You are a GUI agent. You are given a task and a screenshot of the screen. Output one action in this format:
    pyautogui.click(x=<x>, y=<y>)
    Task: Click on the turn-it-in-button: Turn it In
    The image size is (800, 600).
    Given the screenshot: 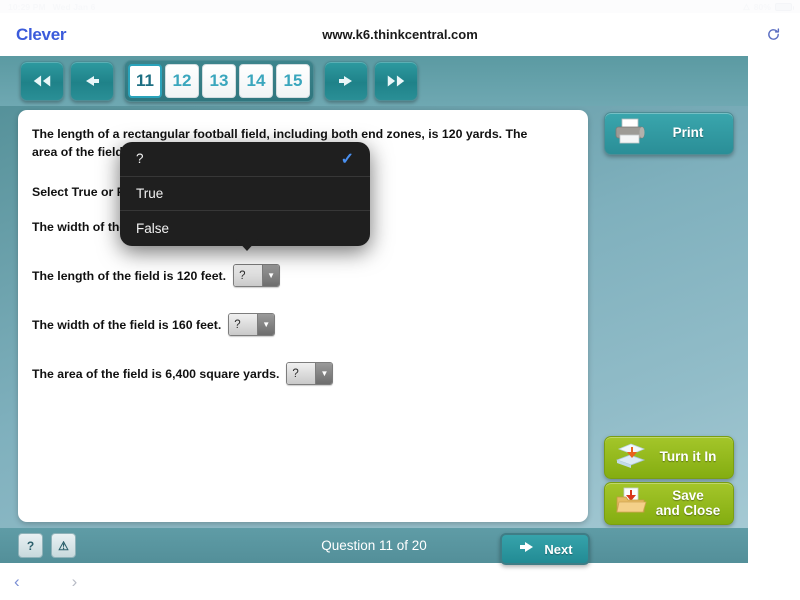 What is the action you would take?
    pyautogui.click(x=669, y=457)
    